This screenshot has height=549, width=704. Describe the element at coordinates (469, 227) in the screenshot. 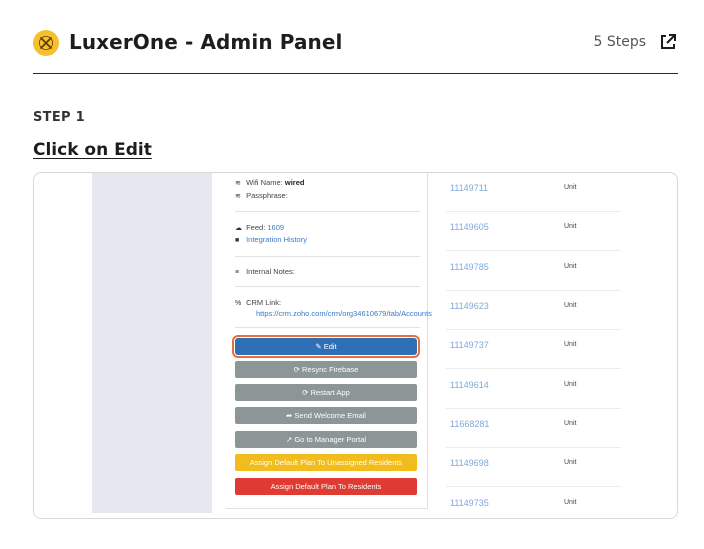

I see `unit-id: 11149605` at that location.